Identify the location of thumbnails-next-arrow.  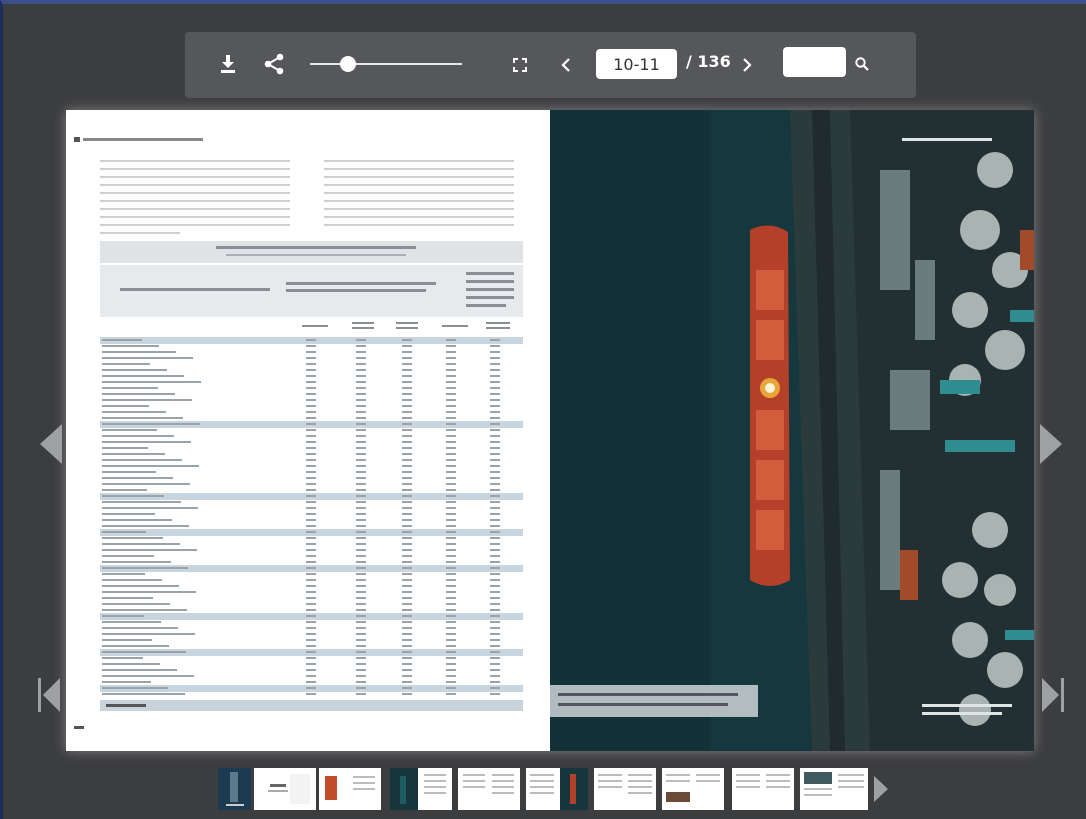
(881, 791).